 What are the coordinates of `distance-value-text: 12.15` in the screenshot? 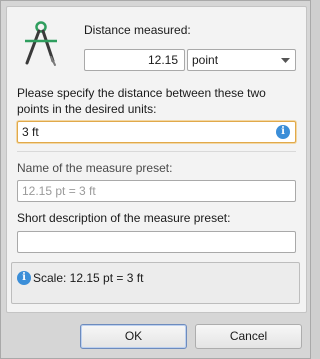 It's located at (162, 60).